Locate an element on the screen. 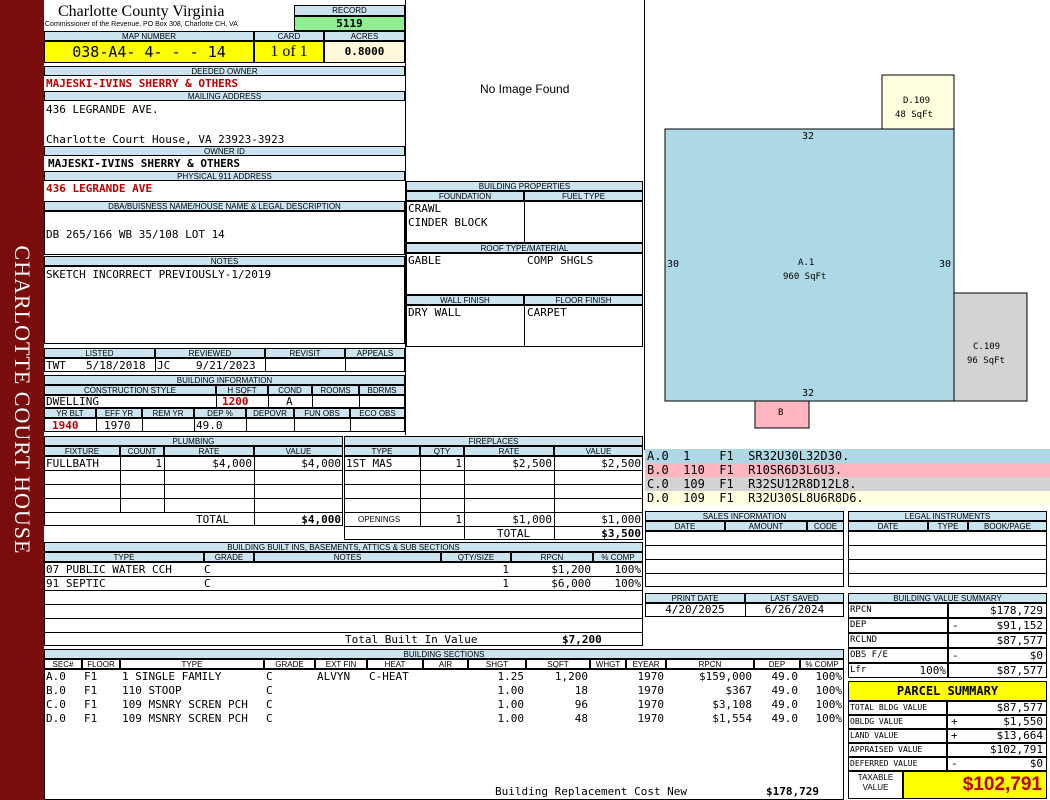 Image resolution: width=1050 pixels, height=800 pixels. bvs-row-label: OBS F/E is located at coordinates (869, 655).